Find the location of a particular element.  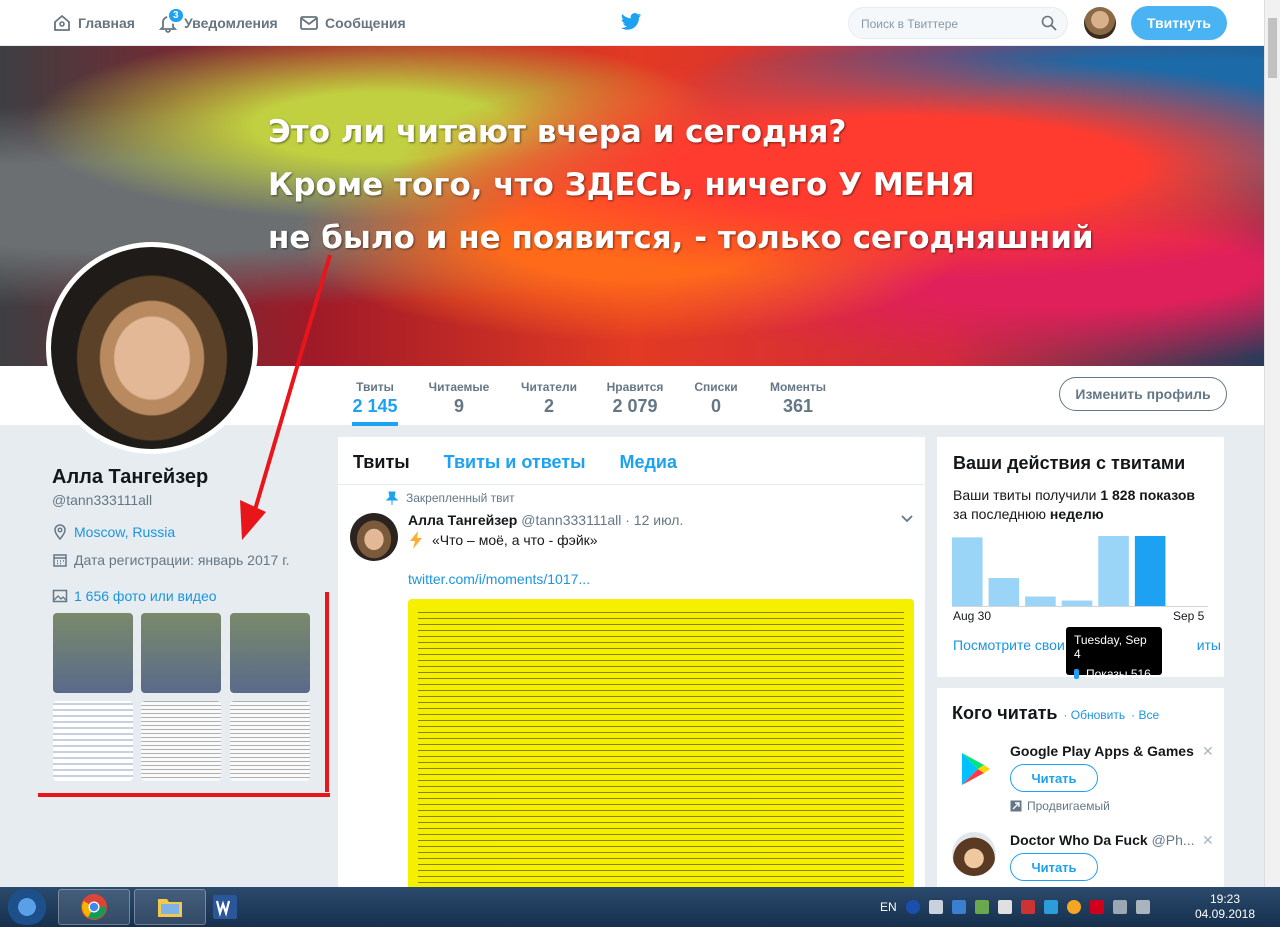

google-play-icon is located at coordinates (974, 769).